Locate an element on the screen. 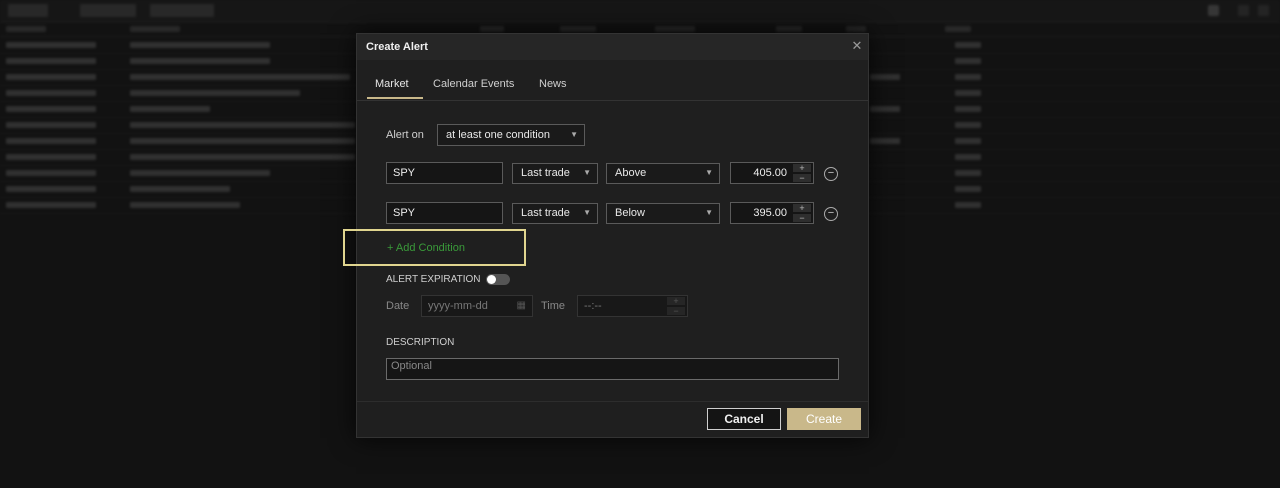 The width and height of the screenshot is (1280, 488). description-label: DESCRIPTION is located at coordinates (420, 342).